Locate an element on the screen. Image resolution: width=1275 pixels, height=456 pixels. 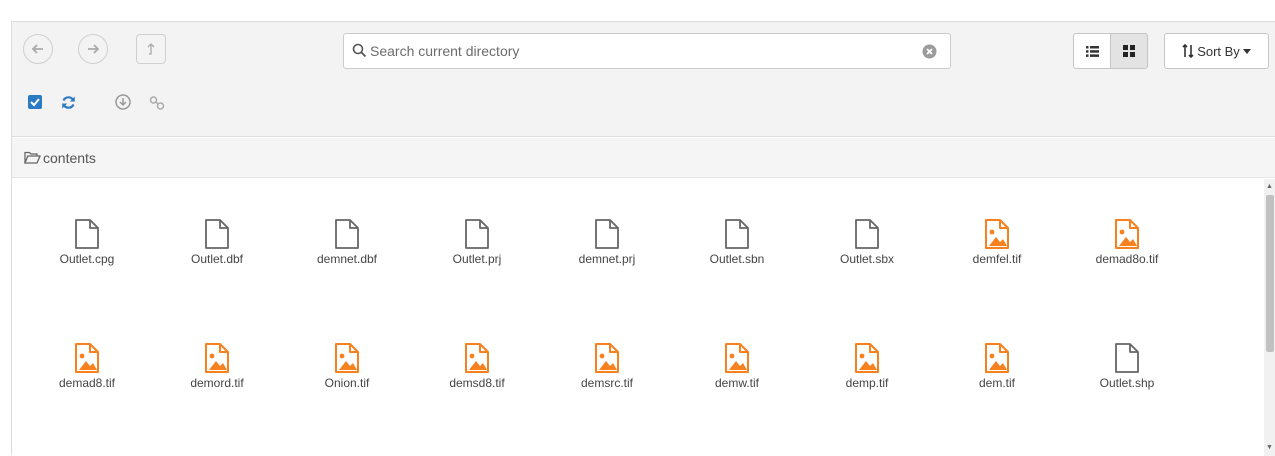
link-icon is located at coordinates (157, 103).